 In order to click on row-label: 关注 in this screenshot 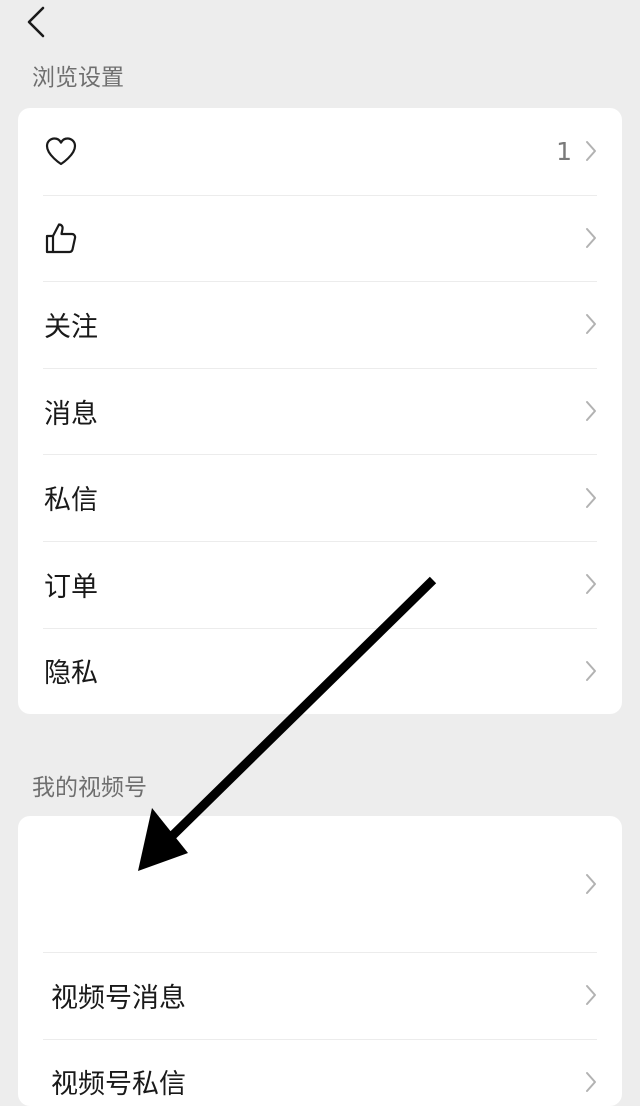, I will do `click(71, 327)`.